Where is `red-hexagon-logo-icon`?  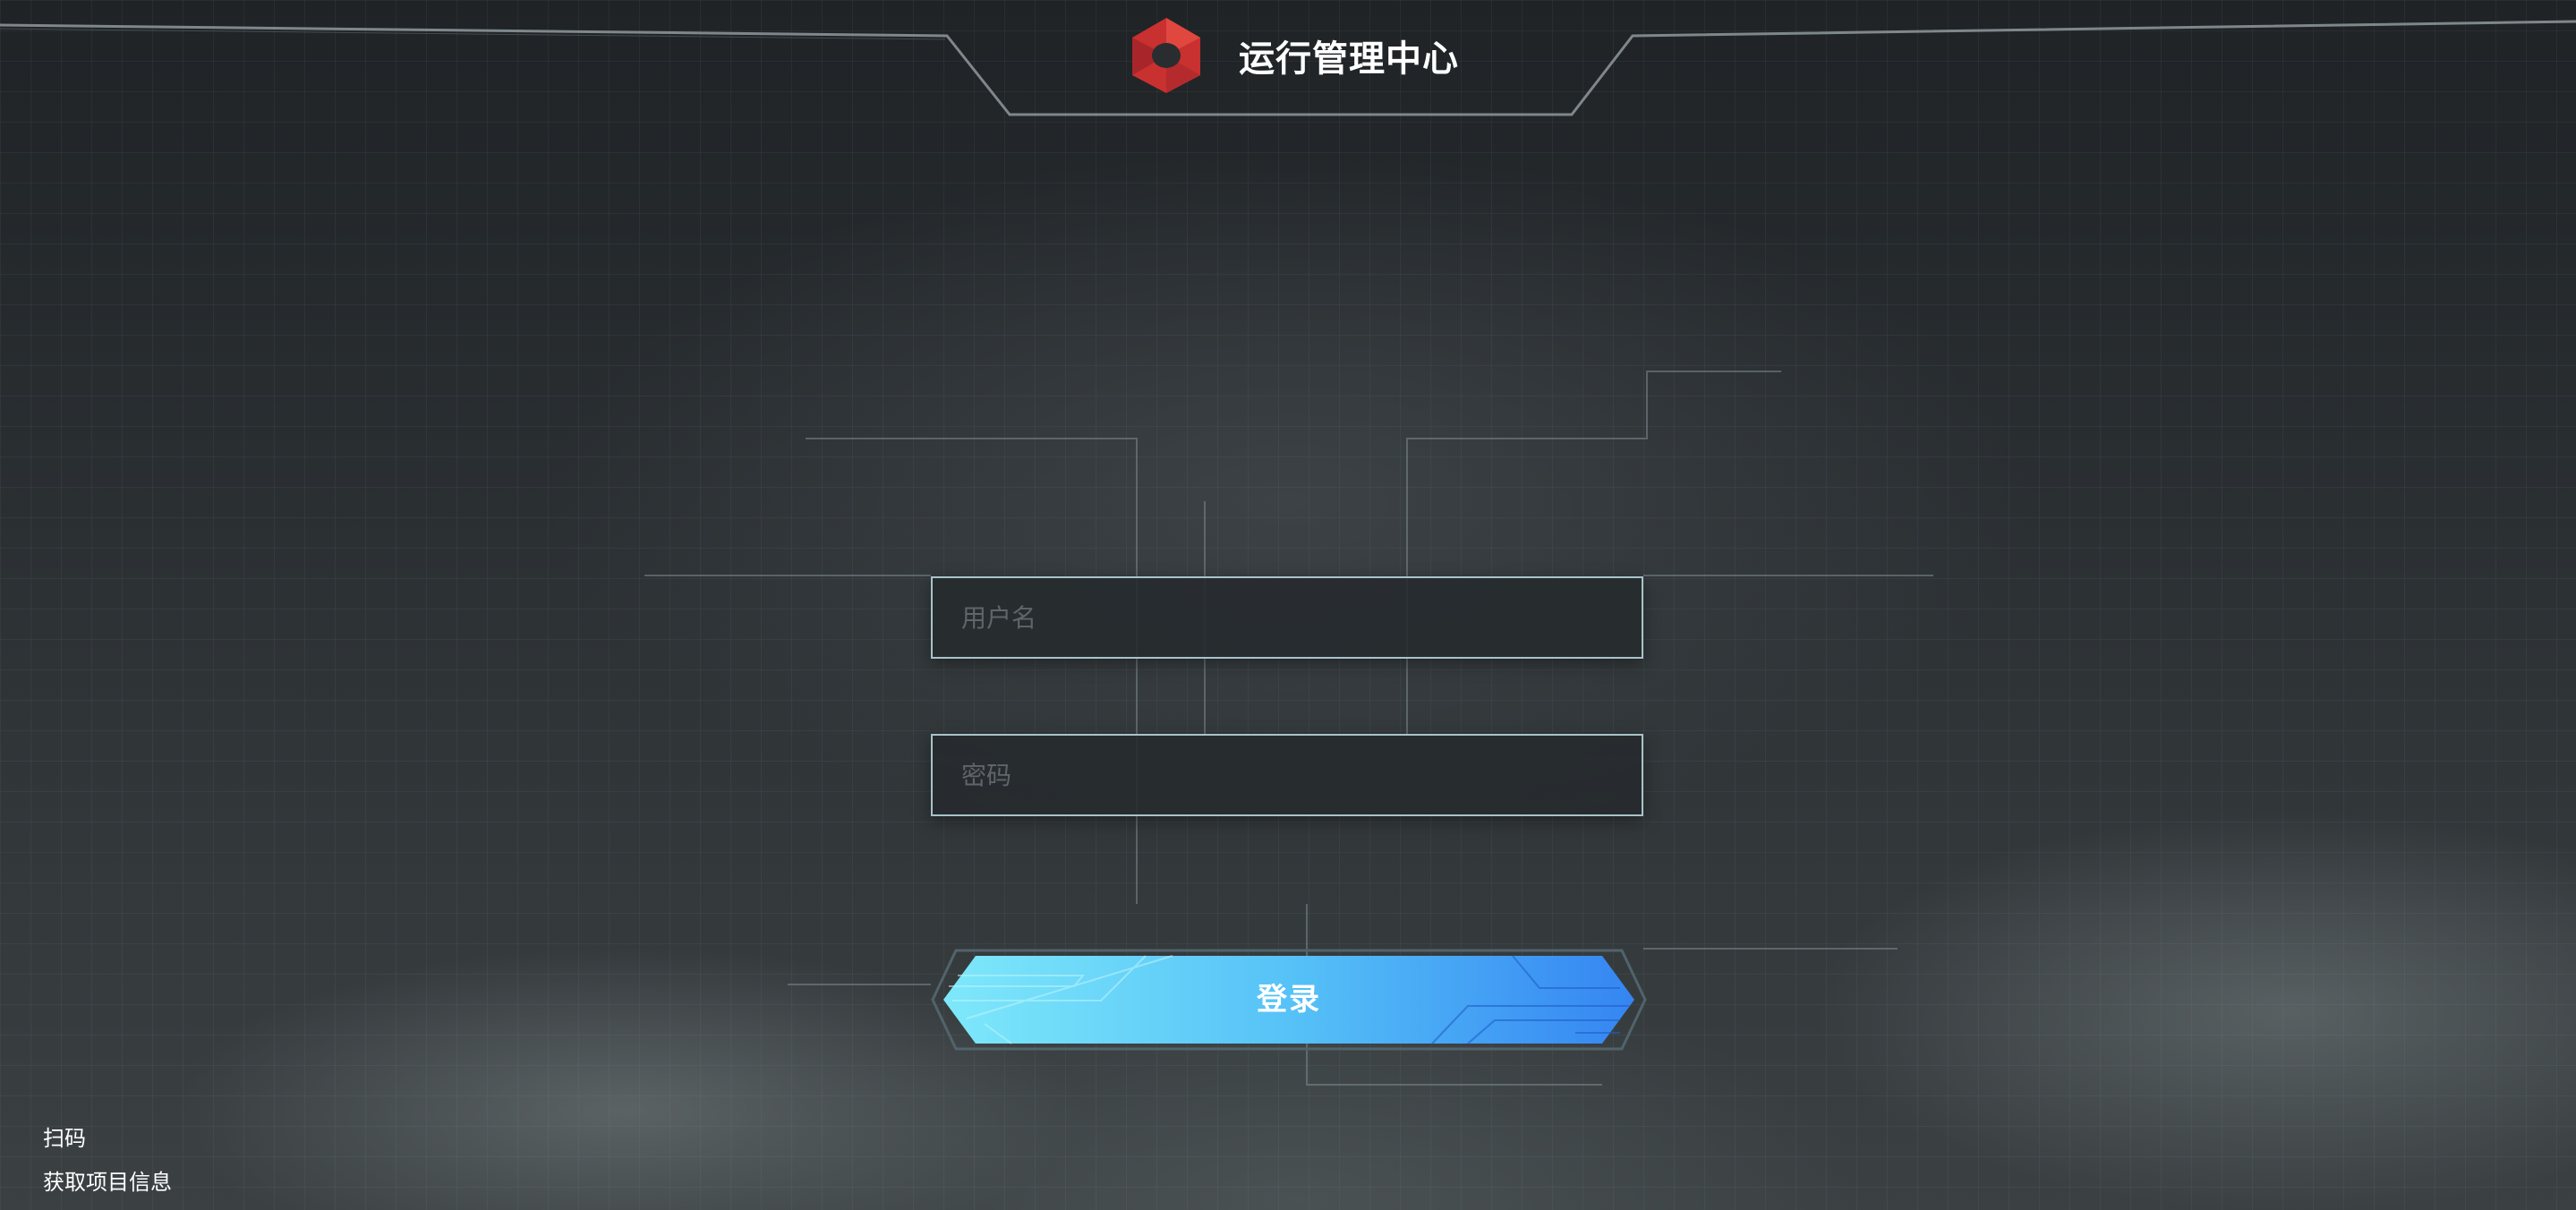
red-hexagon-logo-icon is located at coordinates (1166, 55).